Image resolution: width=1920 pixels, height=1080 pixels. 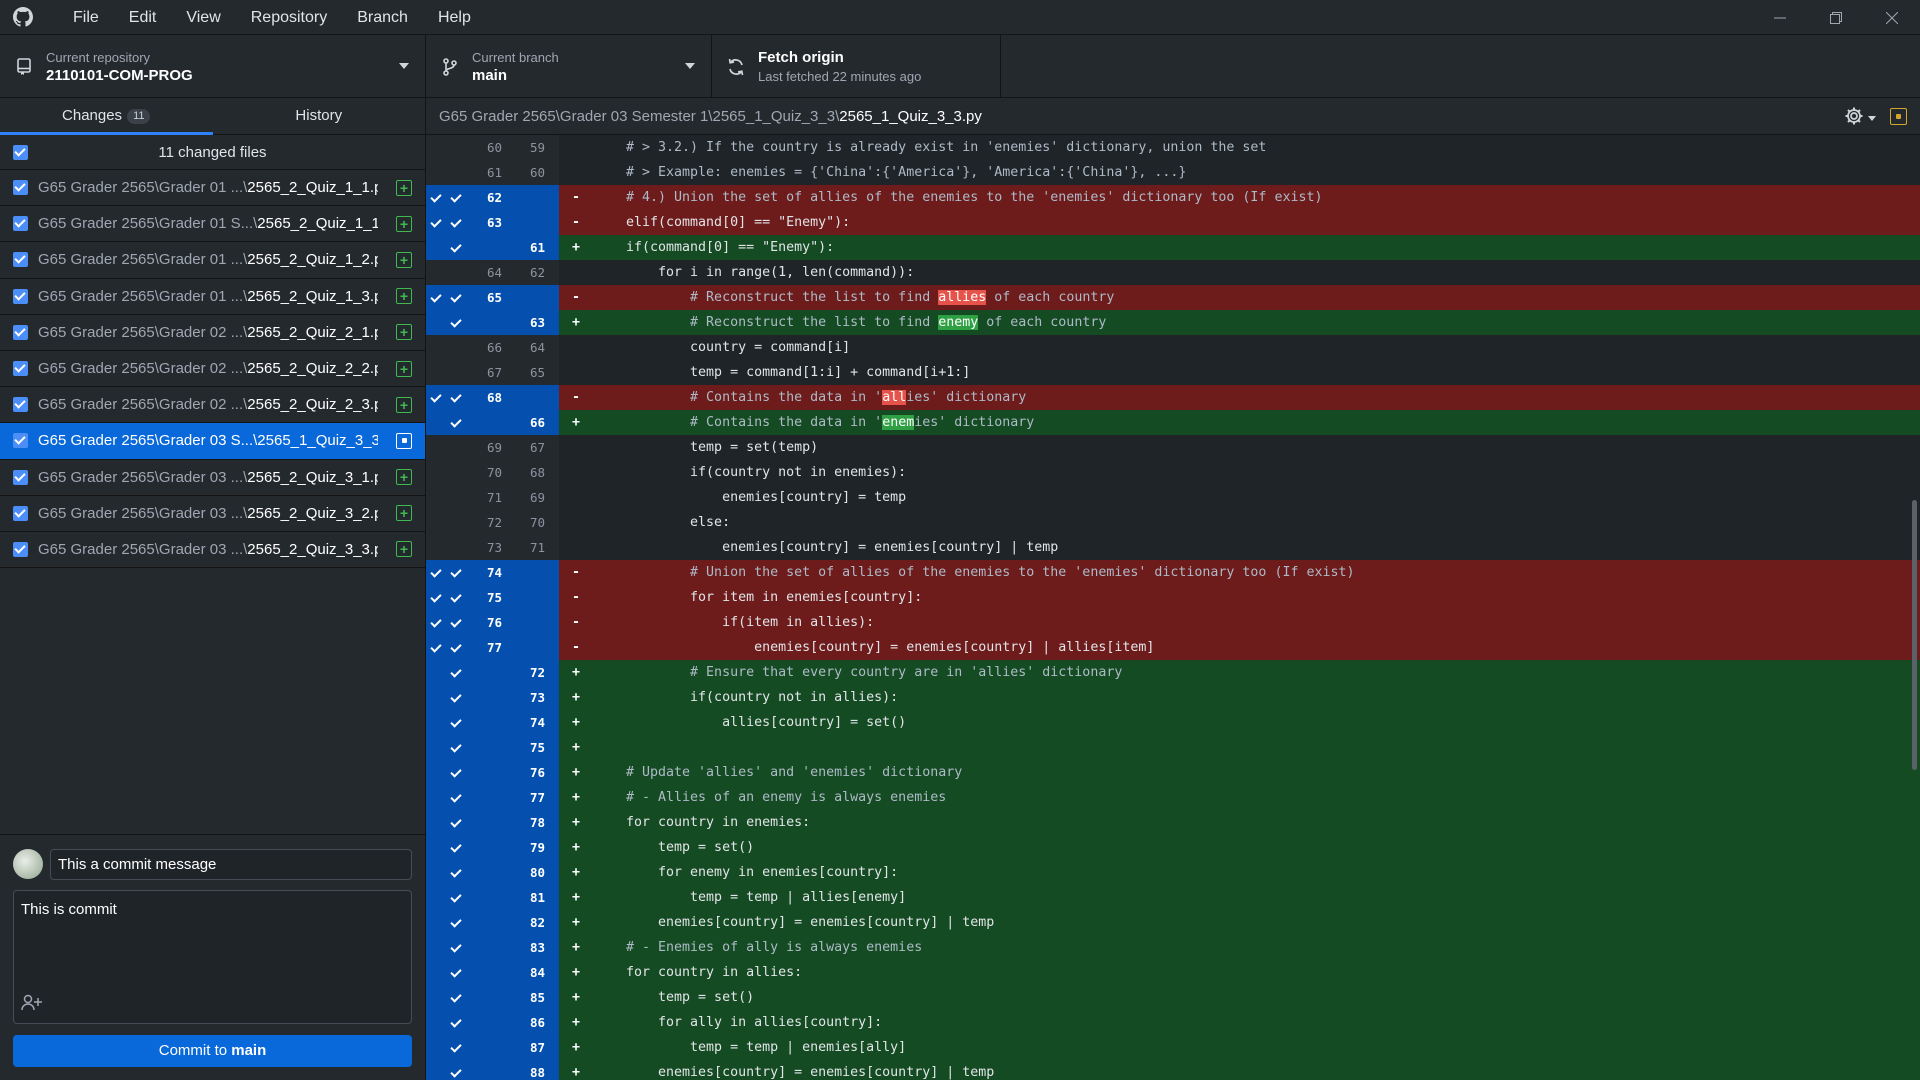 I want to click on menu-edit: Edit, so click(x=143, y=17).